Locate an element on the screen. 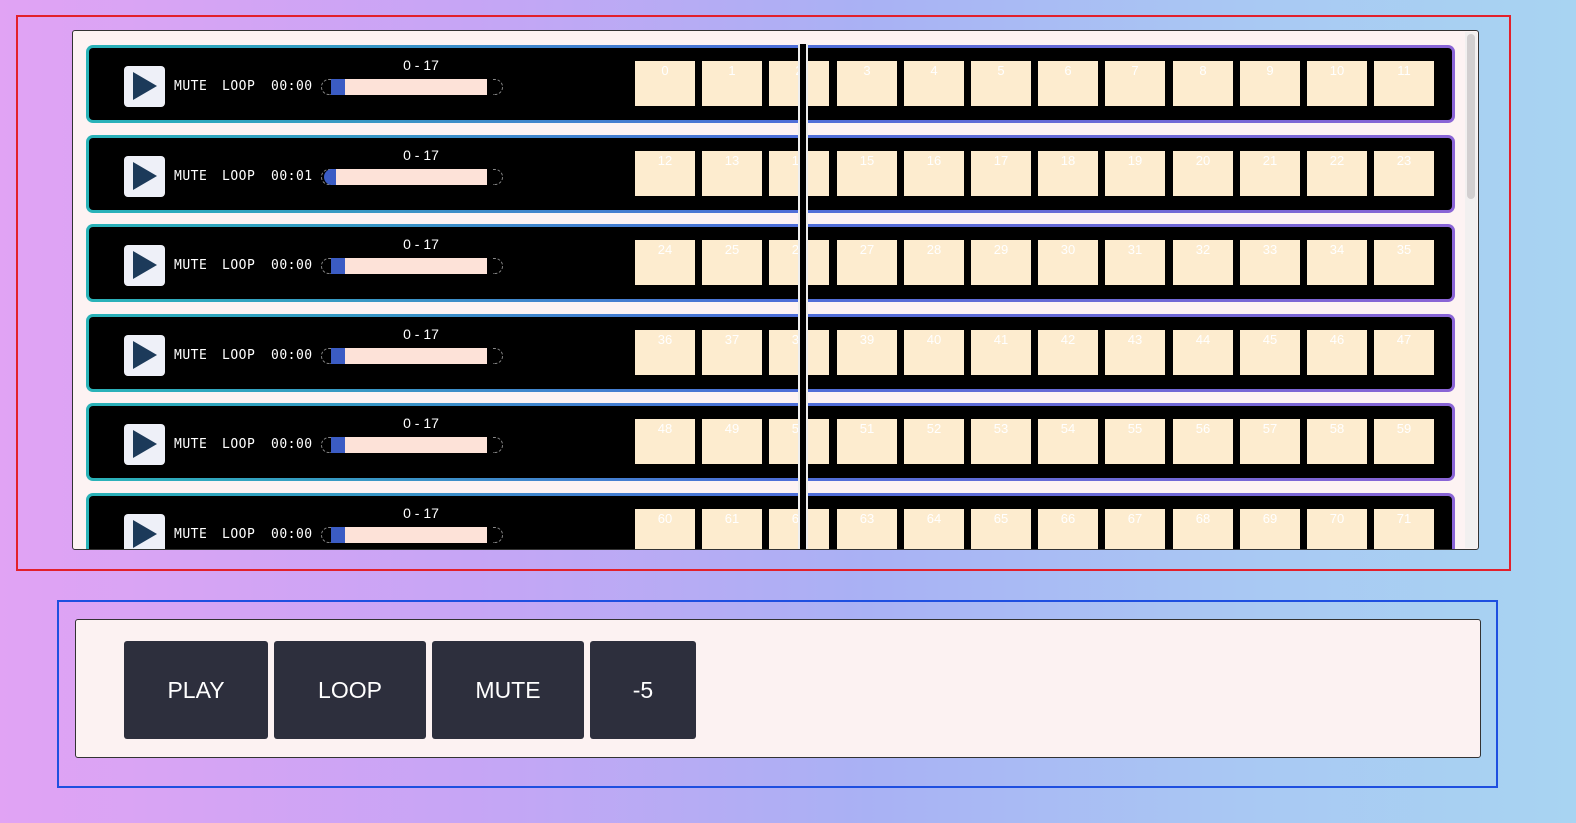 The image size is (1576, 823). sample-pad: 10 is located at coordinates (1337, 83).